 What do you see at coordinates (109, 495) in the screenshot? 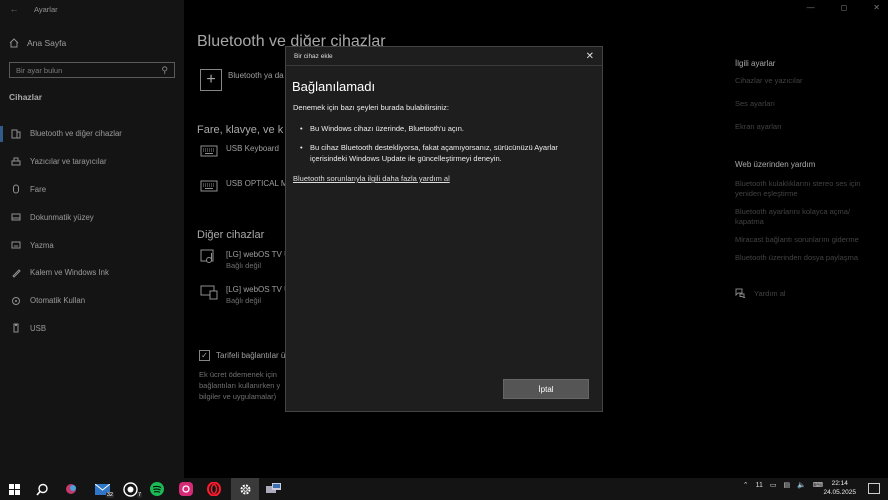
I see `mail-badge: 32` at bounding box center [109, 495].